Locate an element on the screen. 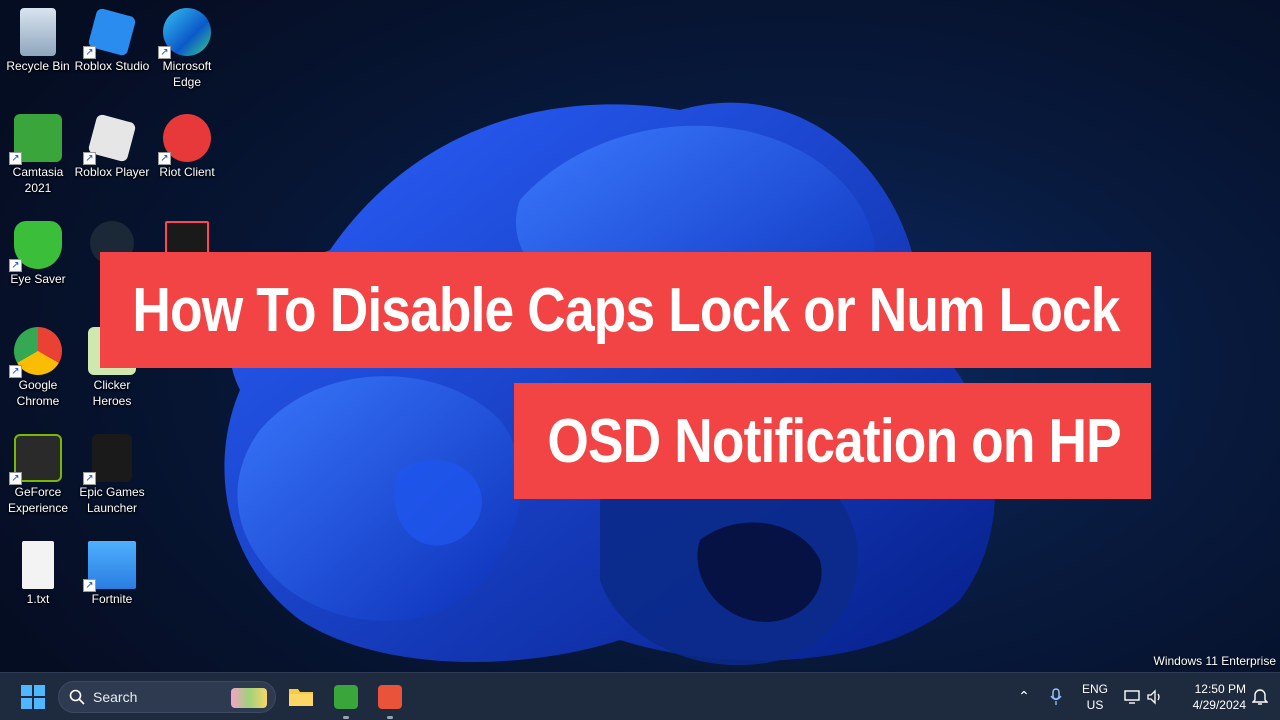 Image resolution: width=1280 pixels, height=720 pixels. region-code: US is located at coordinates (1095, 705).